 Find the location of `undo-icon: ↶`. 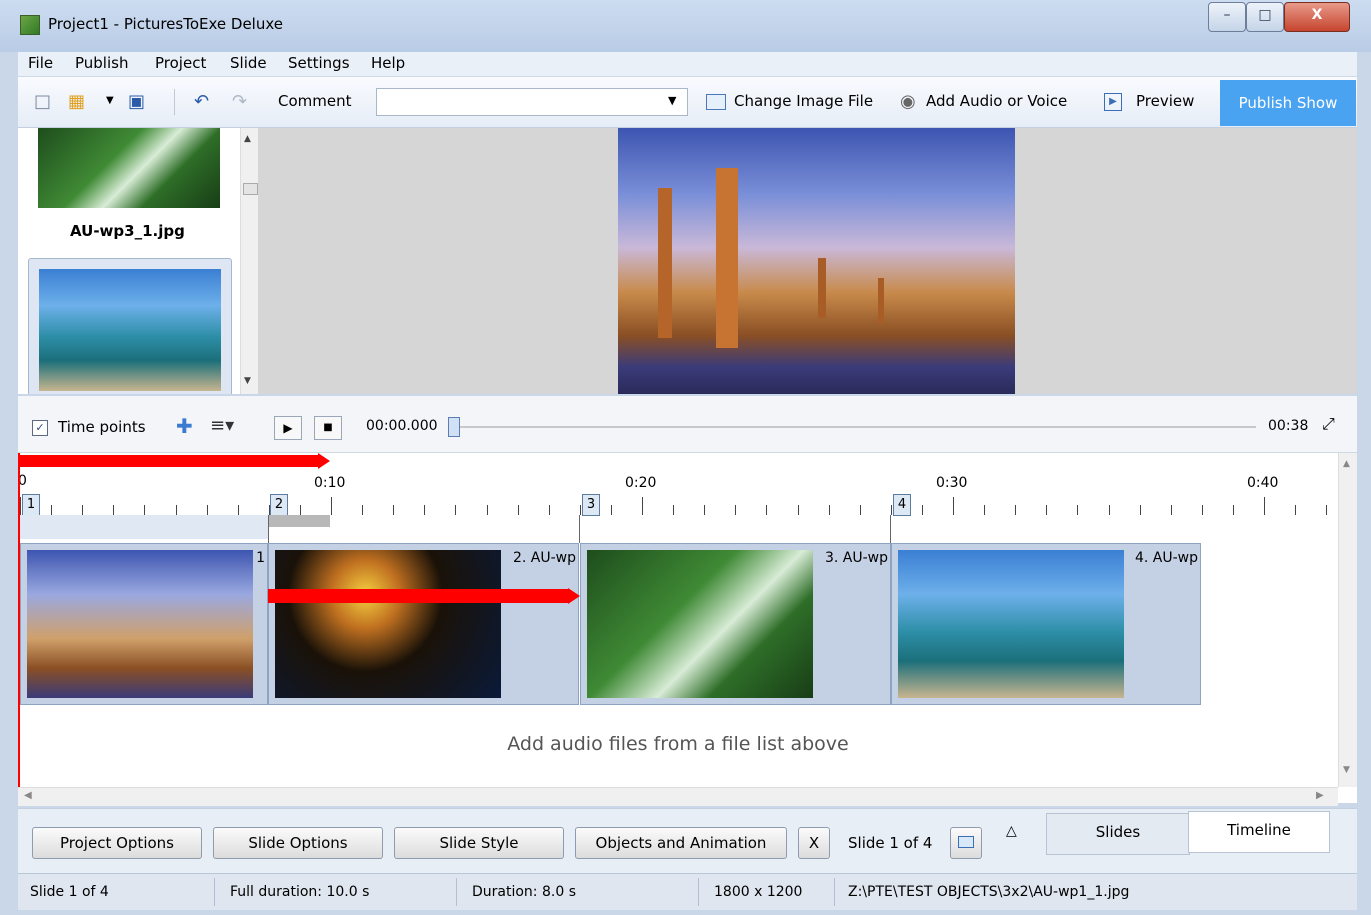

undo-icon: ↶ is located at coordinates (201, 101).